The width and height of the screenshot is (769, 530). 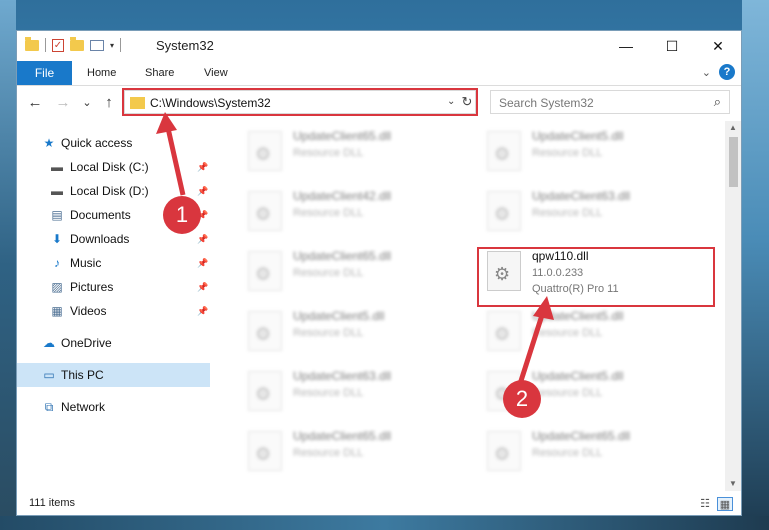 What do you see at coordinates (522, 399) in the screenshot?
I see `step-2-badge: 2` at bounding box center [522, 399].